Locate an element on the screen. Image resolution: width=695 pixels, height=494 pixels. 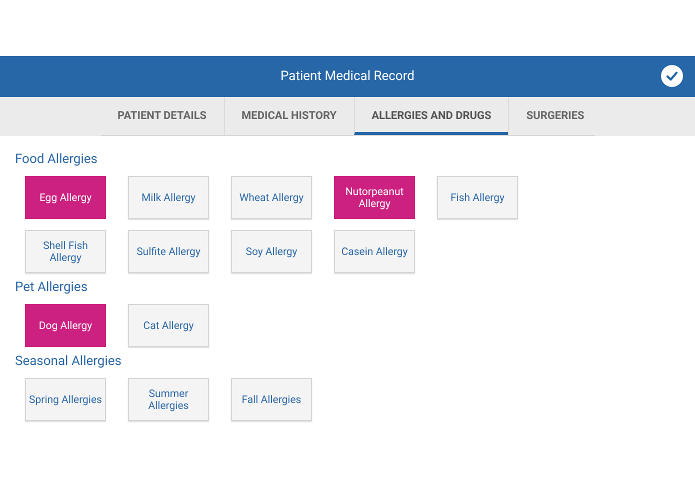
allergy-option: Dog Allergy is located at coordinates (65, 325).